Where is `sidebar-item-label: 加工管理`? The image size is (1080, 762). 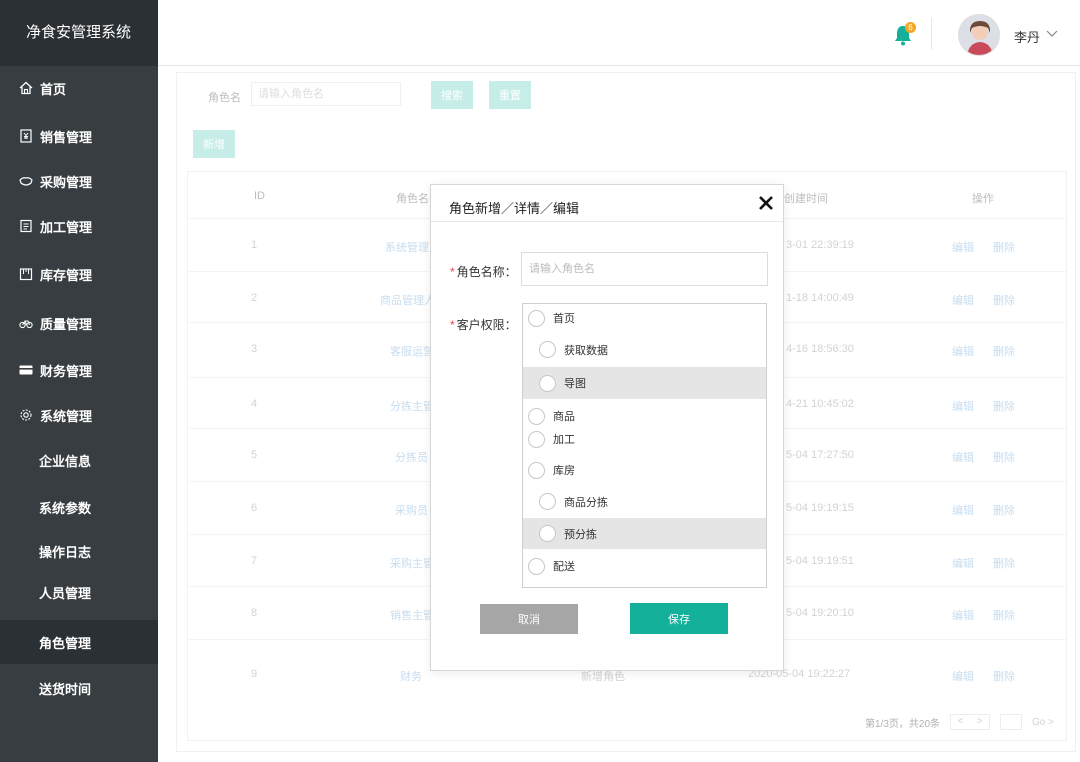
sidebar-item-label: 加工管理 is located at coordinates (66, 227).